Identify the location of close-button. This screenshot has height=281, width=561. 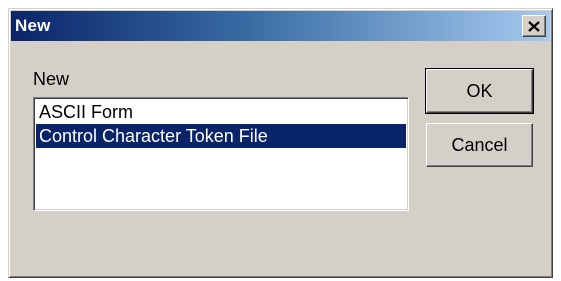
(534, 26).